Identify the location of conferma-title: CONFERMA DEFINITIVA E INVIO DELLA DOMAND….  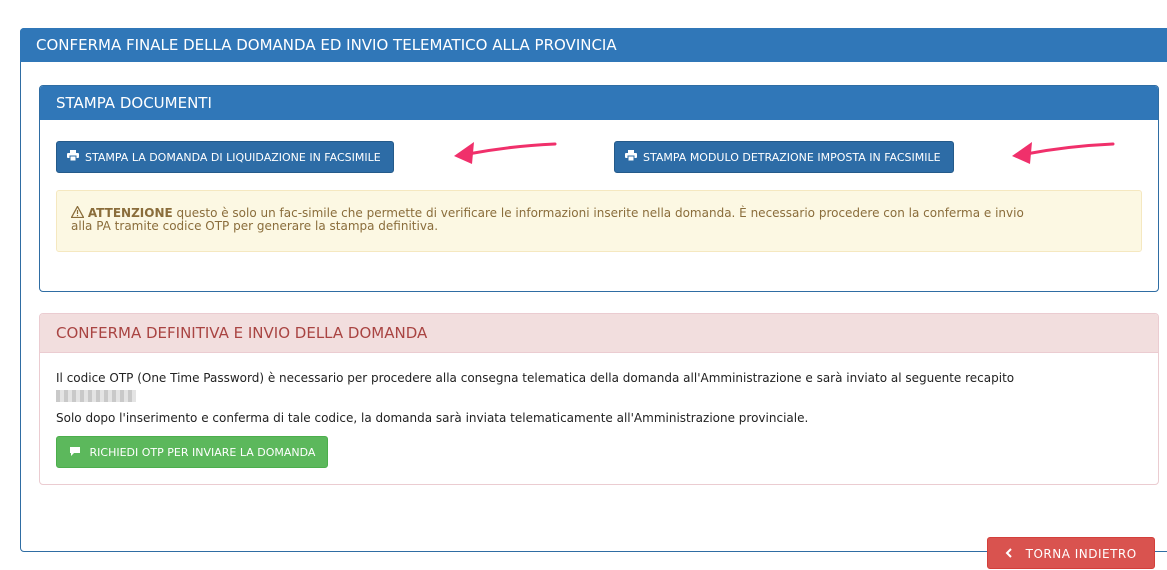
(599, 333).